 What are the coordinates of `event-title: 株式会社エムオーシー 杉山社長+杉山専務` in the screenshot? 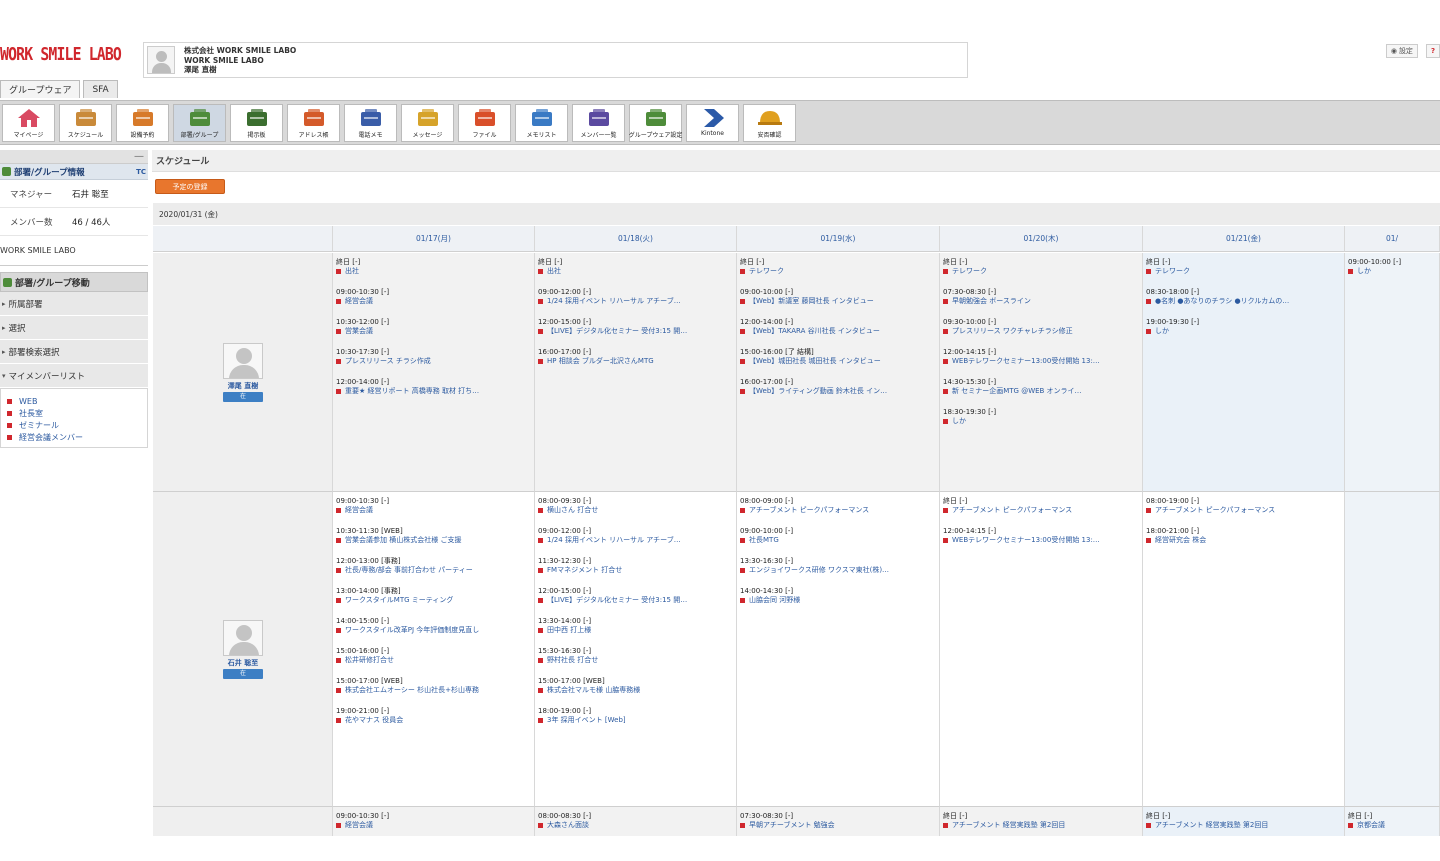 It's located at (435, 690).